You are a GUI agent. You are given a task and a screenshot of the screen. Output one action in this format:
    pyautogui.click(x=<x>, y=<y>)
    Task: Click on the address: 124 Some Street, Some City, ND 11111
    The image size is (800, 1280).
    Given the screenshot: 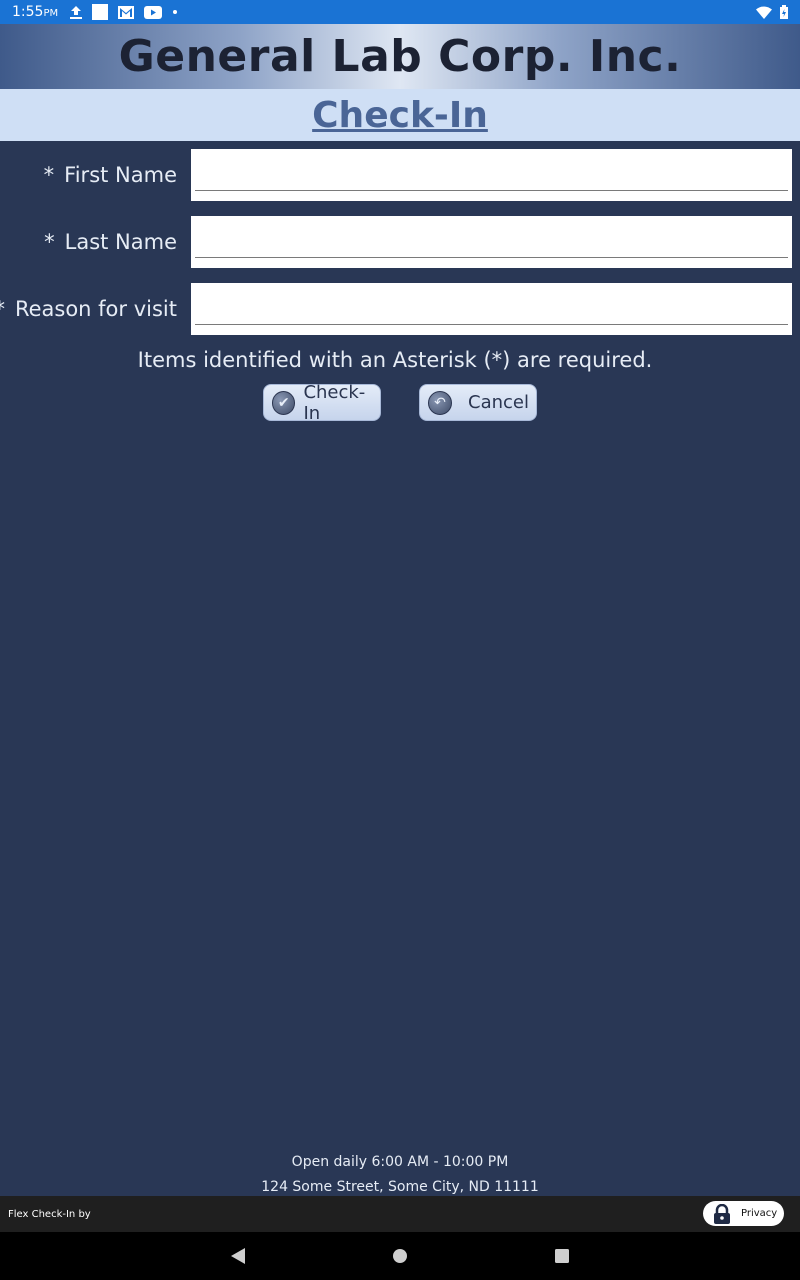 What is the action you would take?
    pyautogui.click(x=400, y=1187)
    